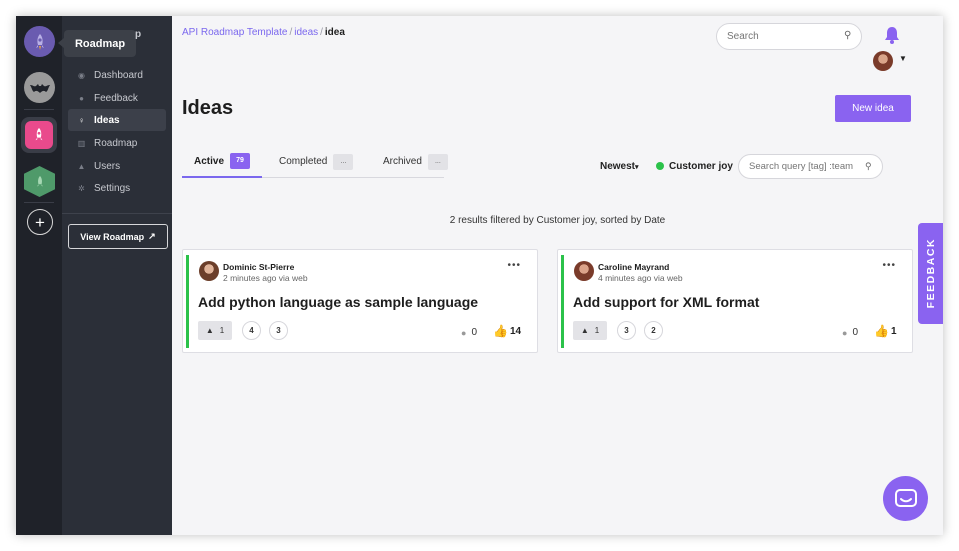 The width and height of the screenshot is (959, 551). I want to click on bell-icon, so click(892, 35).